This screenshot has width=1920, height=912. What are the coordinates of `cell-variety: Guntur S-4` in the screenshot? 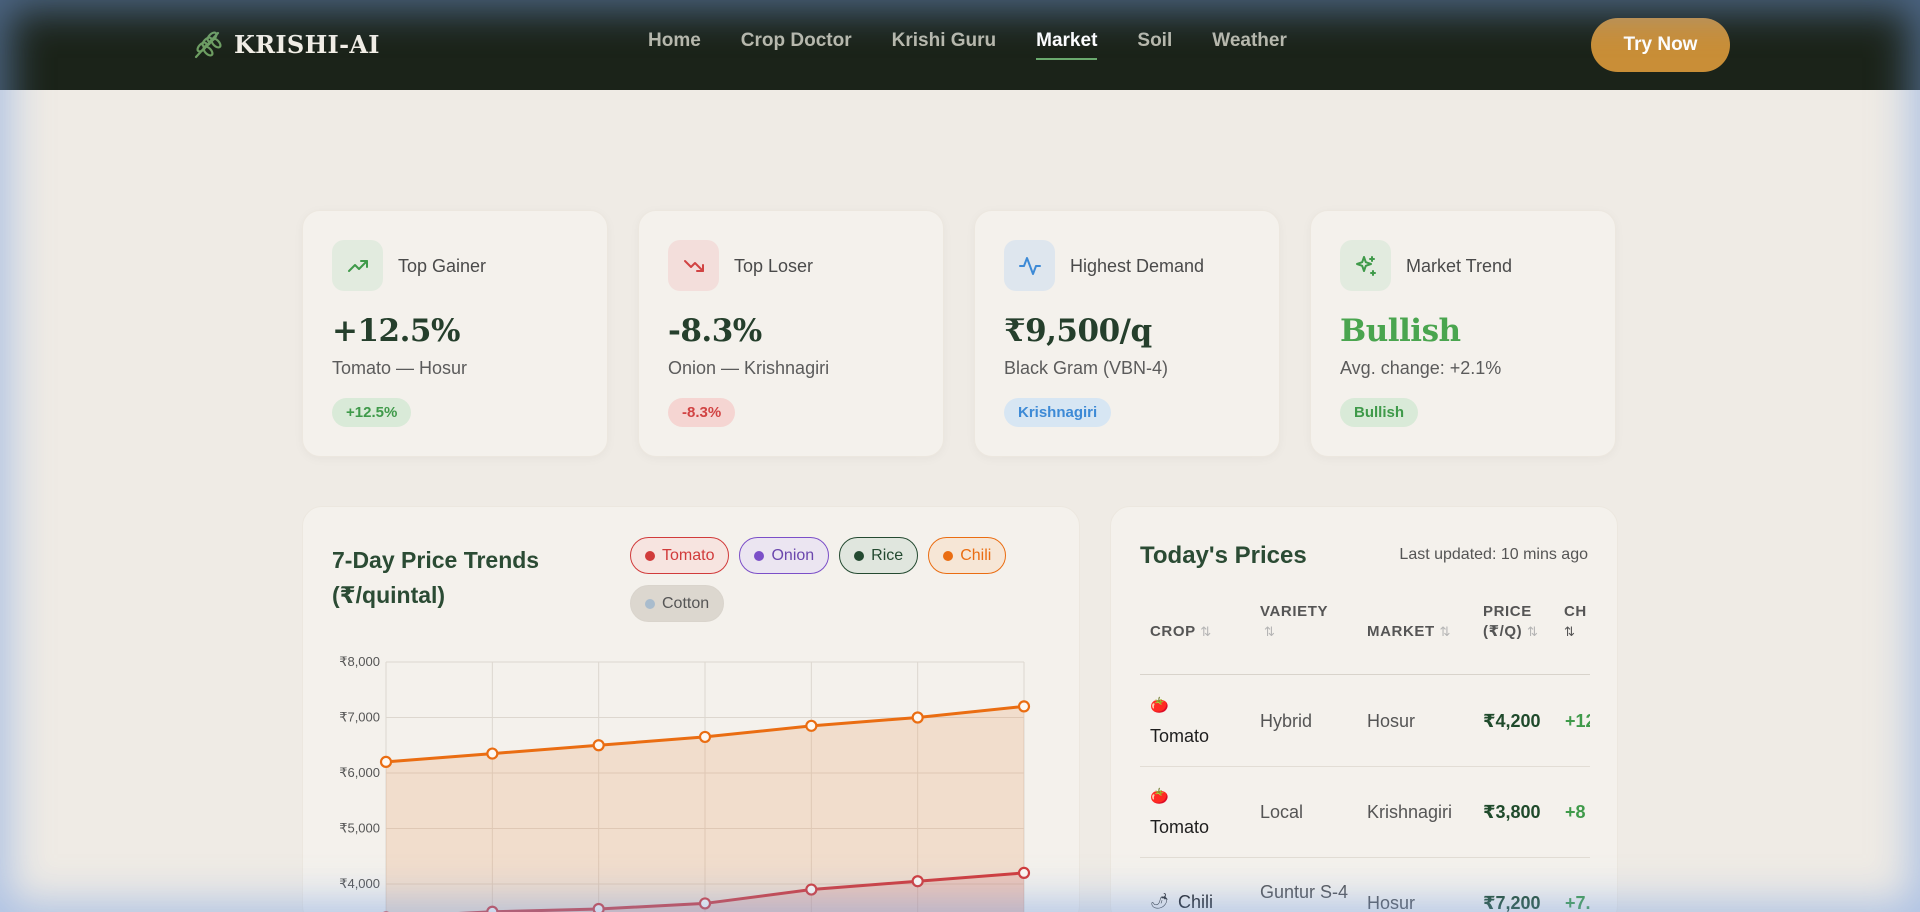 It's located at (1304, 892).